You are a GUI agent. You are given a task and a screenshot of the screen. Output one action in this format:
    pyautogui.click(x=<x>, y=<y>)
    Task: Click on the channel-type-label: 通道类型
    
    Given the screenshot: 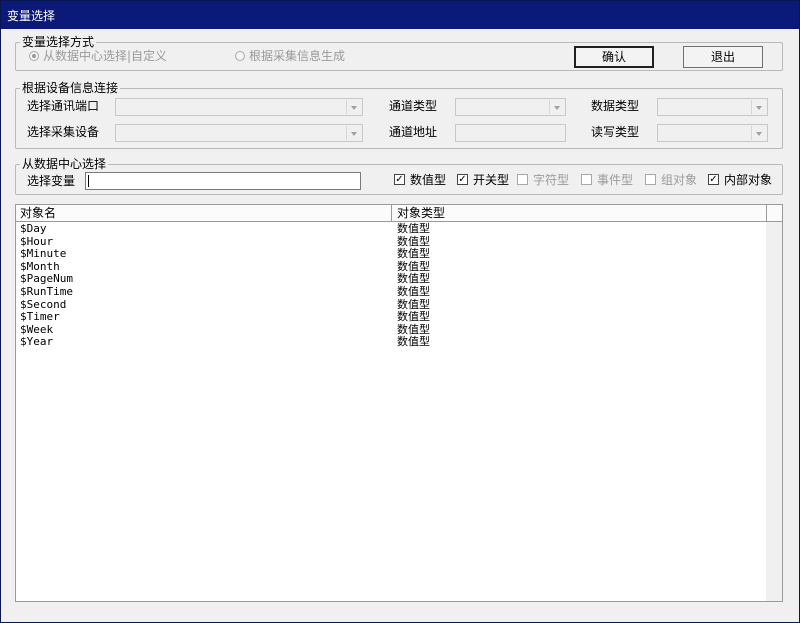 What is the action you would take?
    pyautogui.click(x=413, y=106)
    